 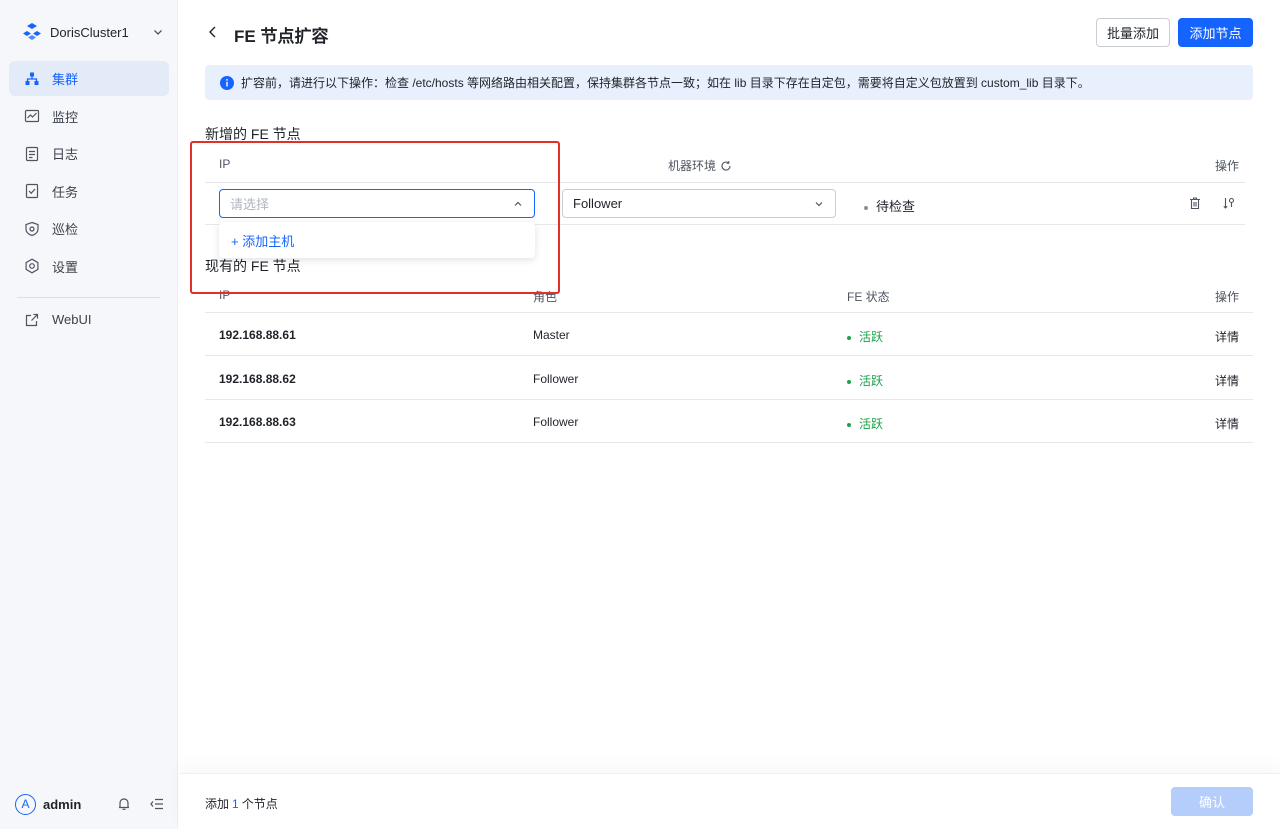 What do you see at coordinates (32, 116) in the screenshot?
I see `monitor-icon` at bounding box center [32, 116].